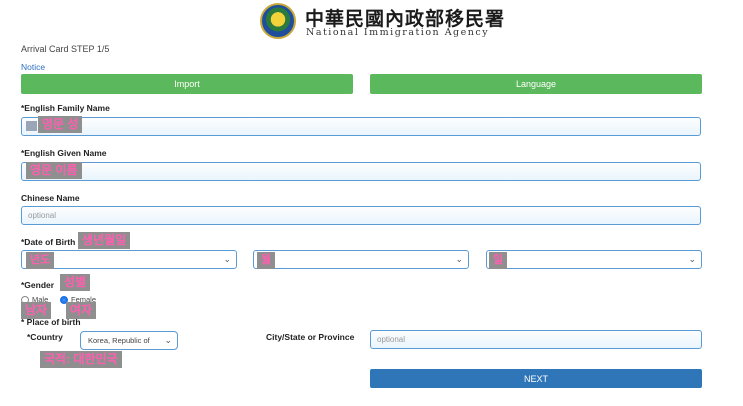 This screenshot has width=743, height=406. Describe the element at coordinates (54, 170) in the screenshot. I see `given-name-annotation: 영문 이름` at that location.